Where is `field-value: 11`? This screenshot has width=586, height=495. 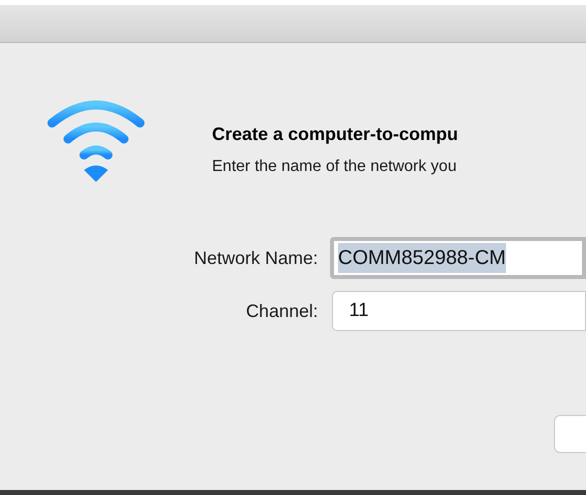
field-value: 11 is located at coordinates (359, 310).